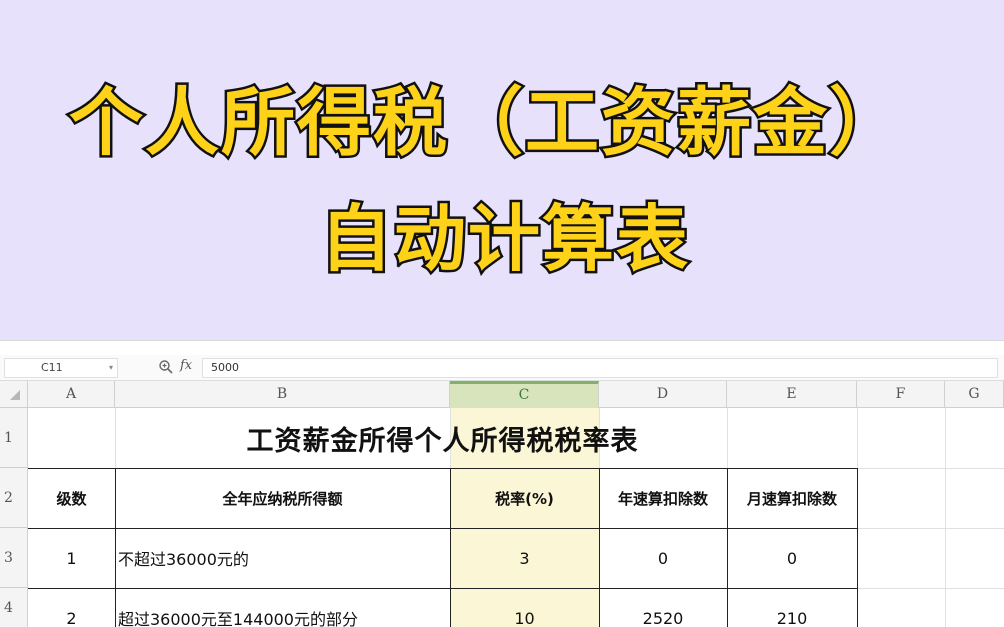  I want to click on header-level: 级数, so click(71, 498).